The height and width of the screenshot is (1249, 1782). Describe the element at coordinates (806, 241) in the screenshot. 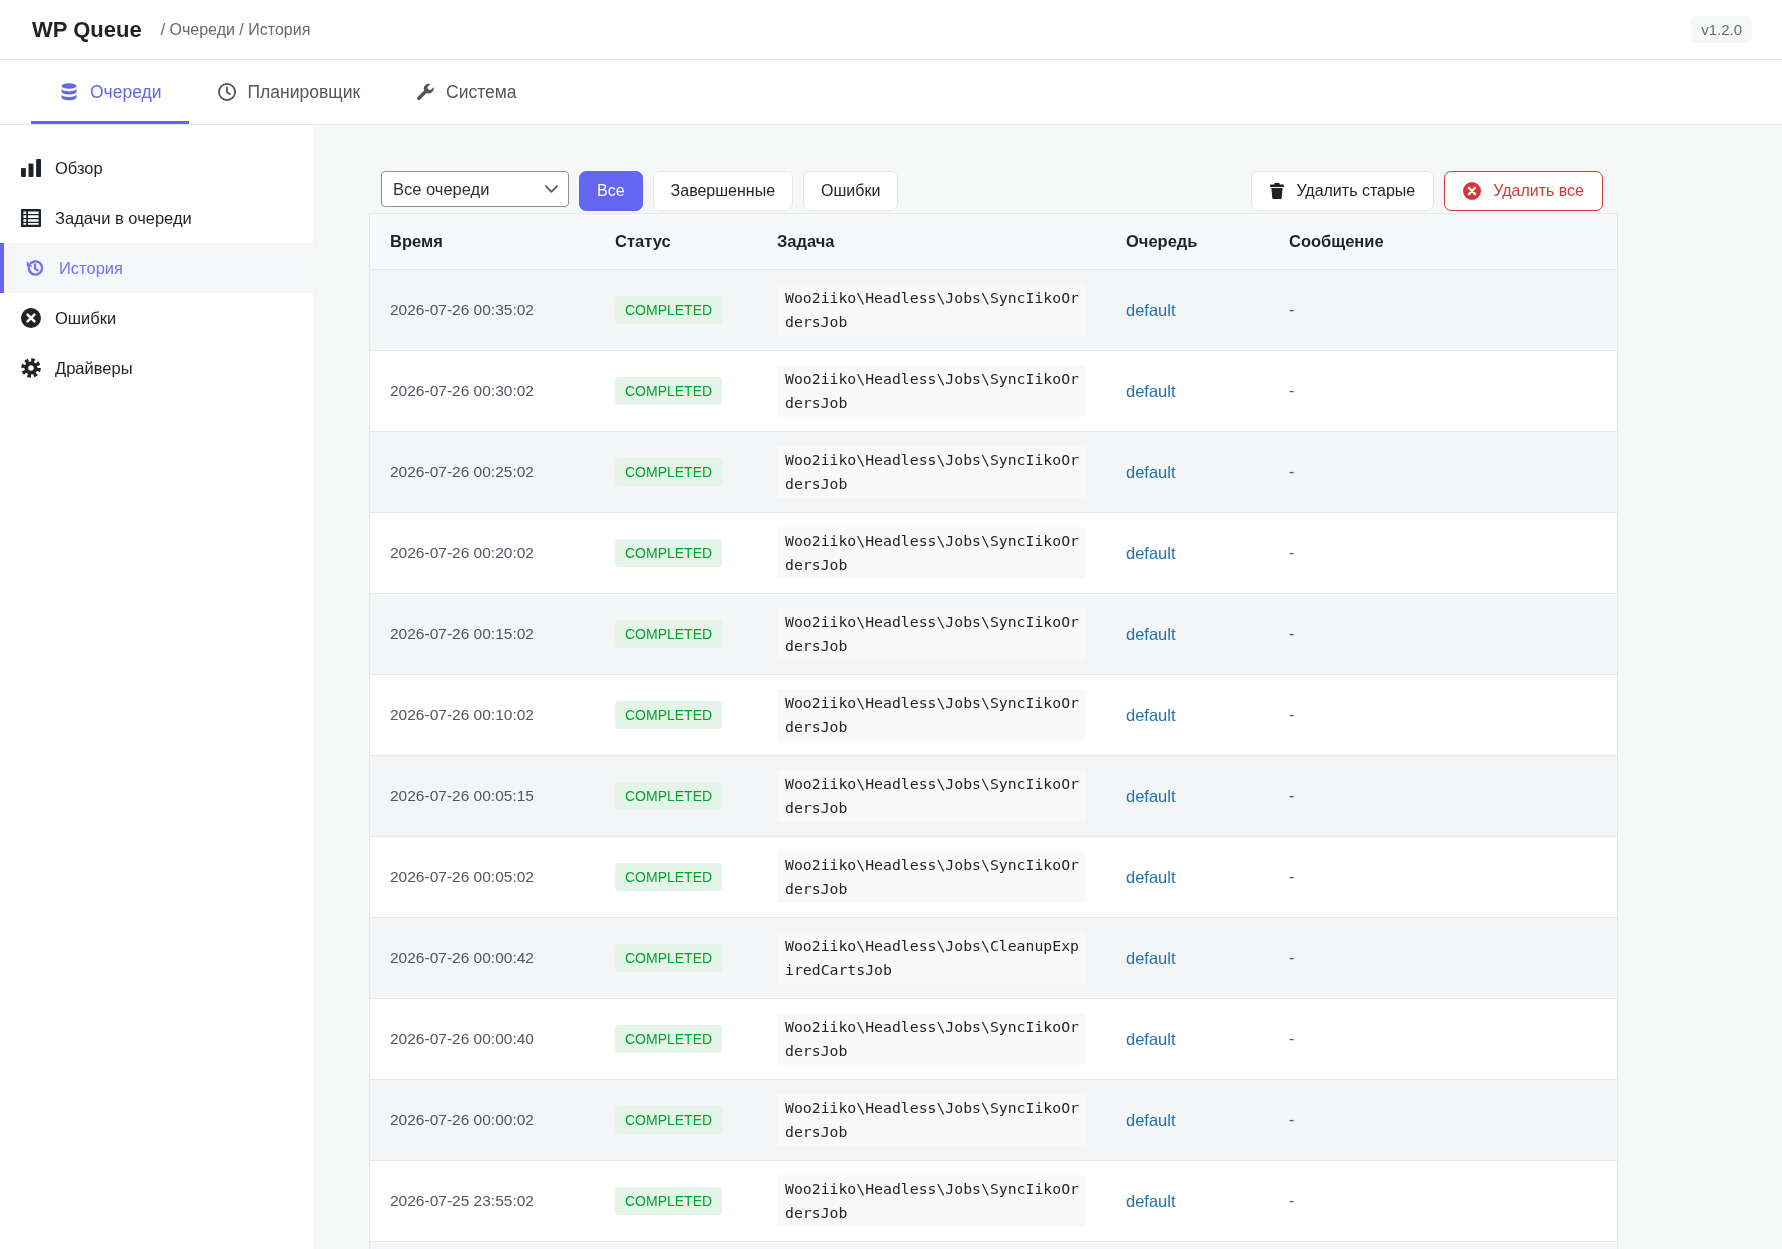

I see `column-header: Задача` at that location.